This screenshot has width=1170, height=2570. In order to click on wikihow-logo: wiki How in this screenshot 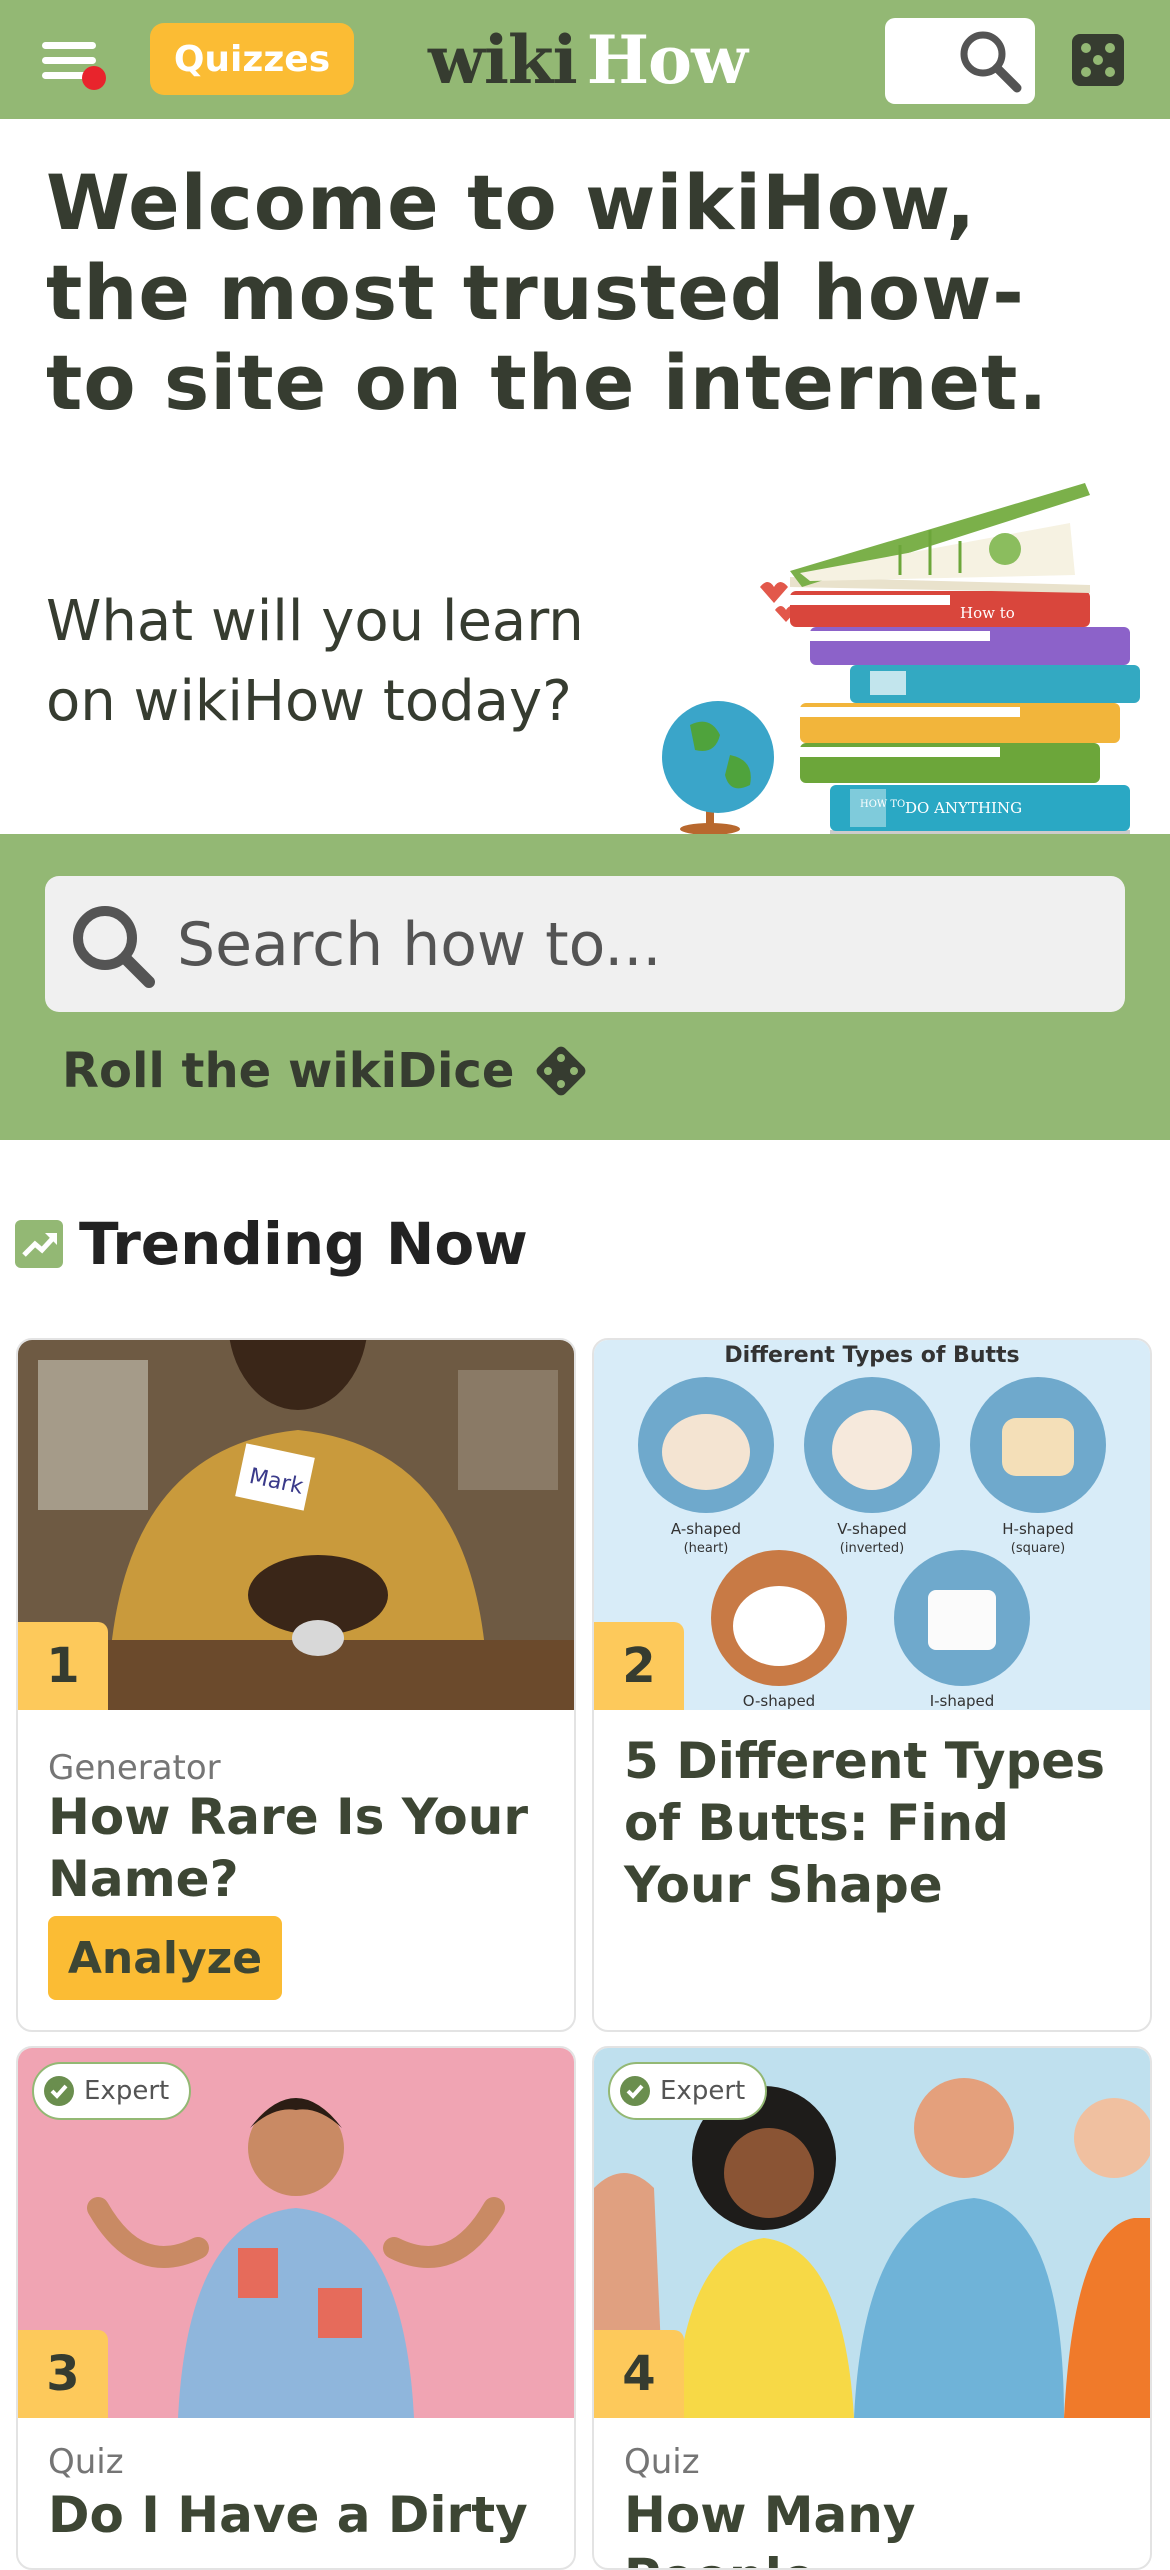, I will do `click(588, 60)`.